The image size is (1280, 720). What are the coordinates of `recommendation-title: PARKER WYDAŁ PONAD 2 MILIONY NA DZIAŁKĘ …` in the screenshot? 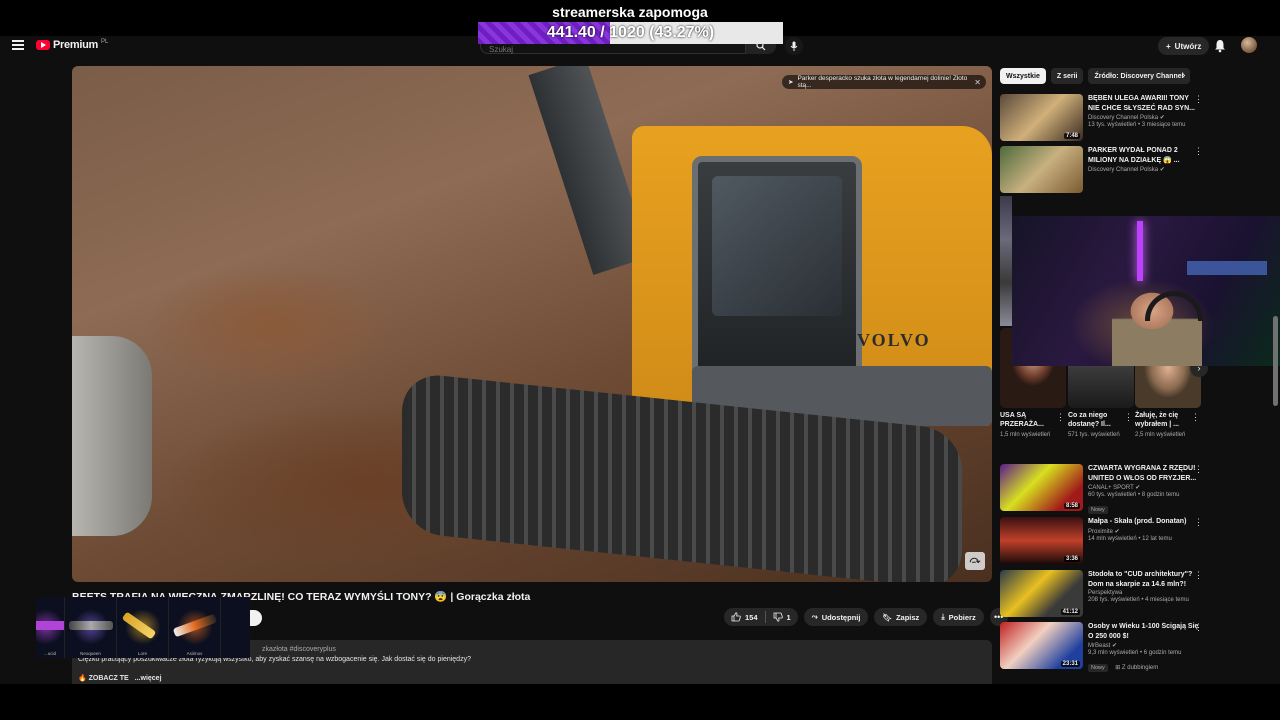 It's located at (1144, 155).